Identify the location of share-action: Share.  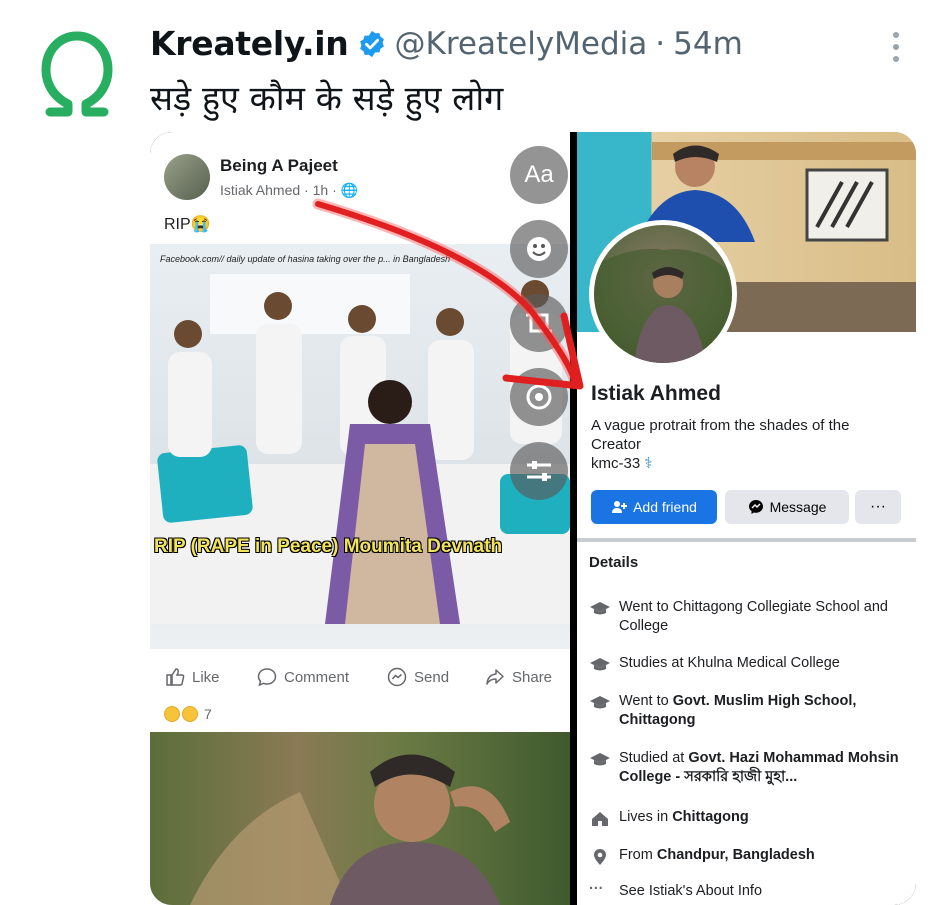
(518, 677).